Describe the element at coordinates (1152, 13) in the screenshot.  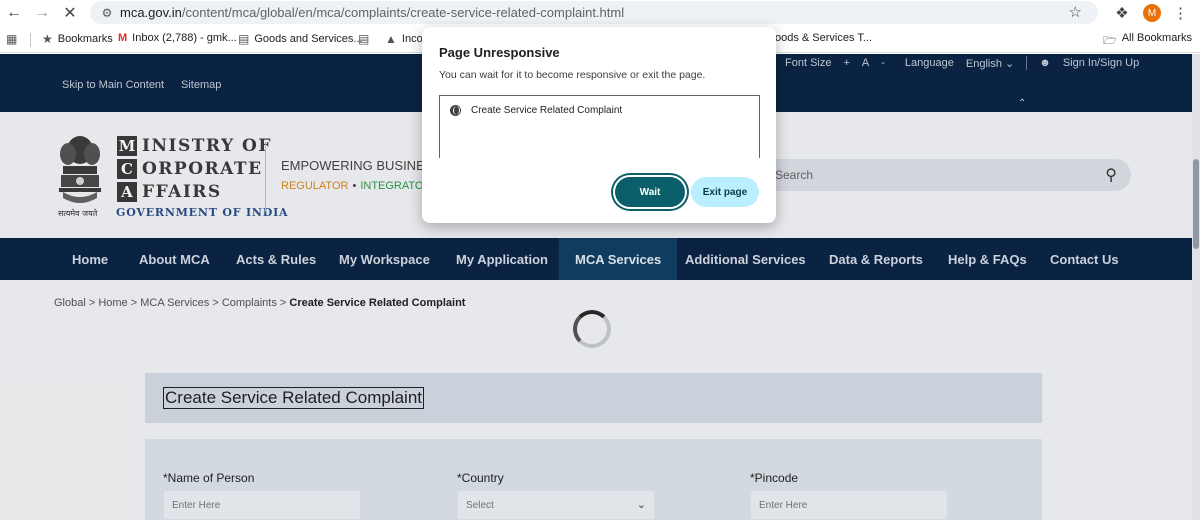
I see `avatar: M` at that location.